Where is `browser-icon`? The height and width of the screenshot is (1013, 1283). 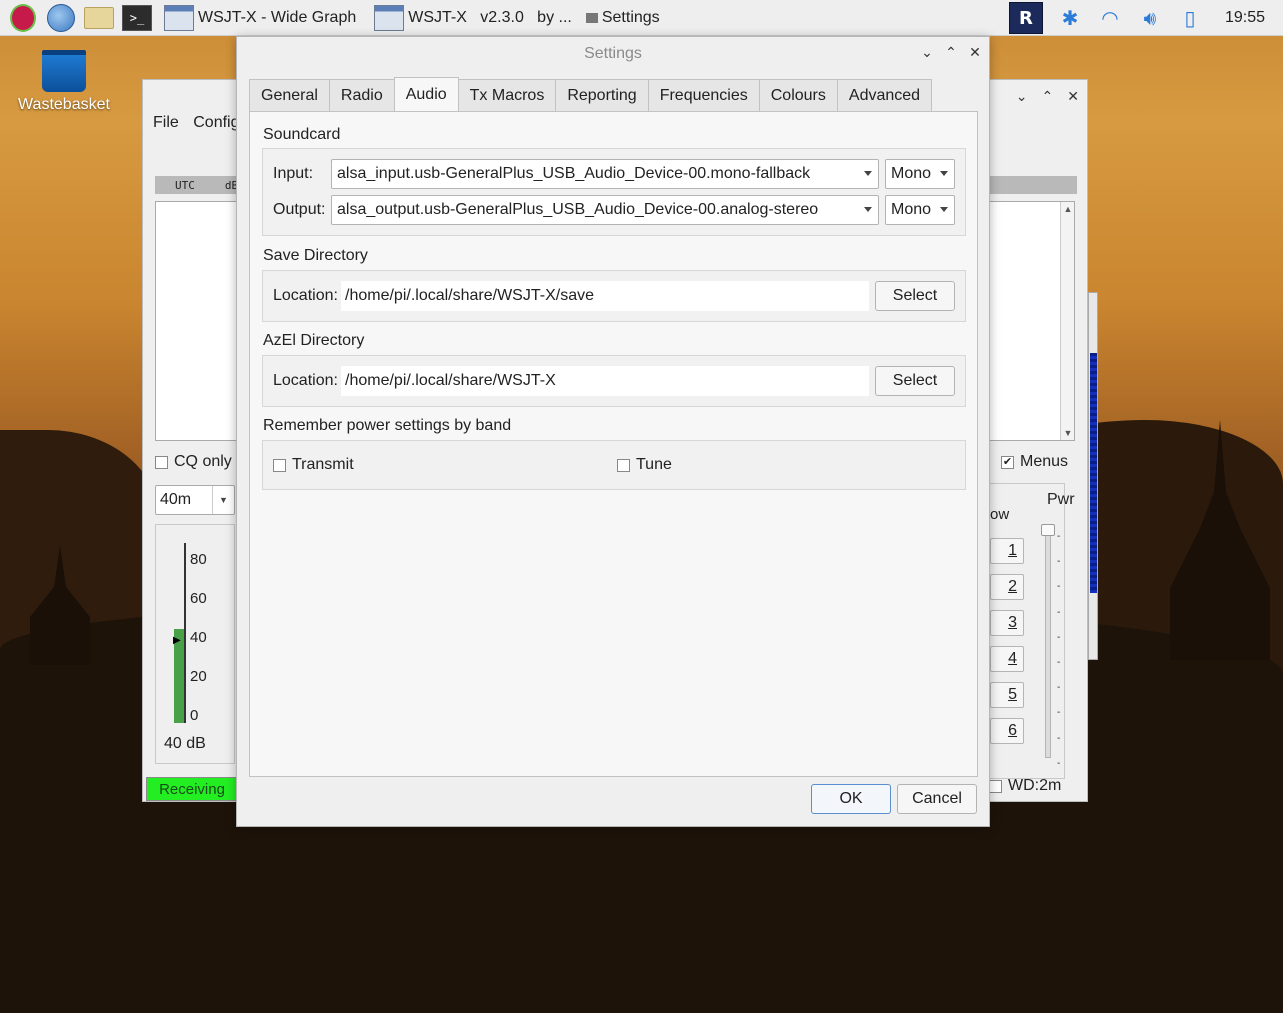
browser-icon is located at coordinates (61, 18).